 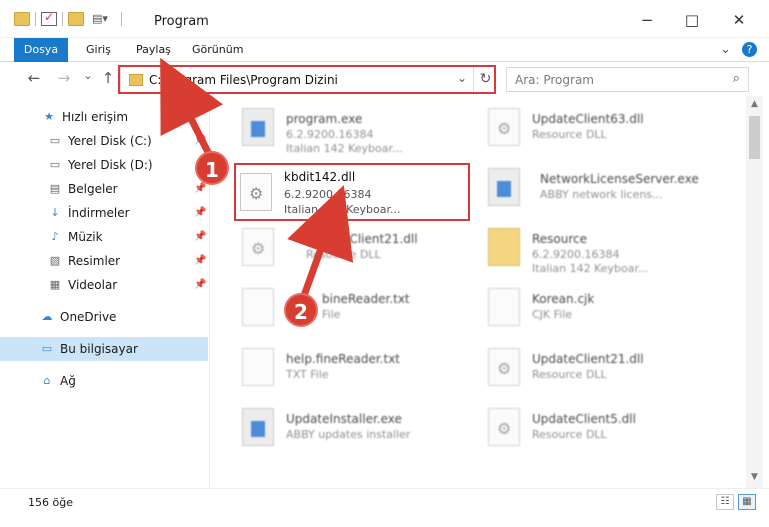 What do you see at coordinates (55, 164) in the screenshot?
I see `drive-icon: ▭` at bounding box center [55, 164].